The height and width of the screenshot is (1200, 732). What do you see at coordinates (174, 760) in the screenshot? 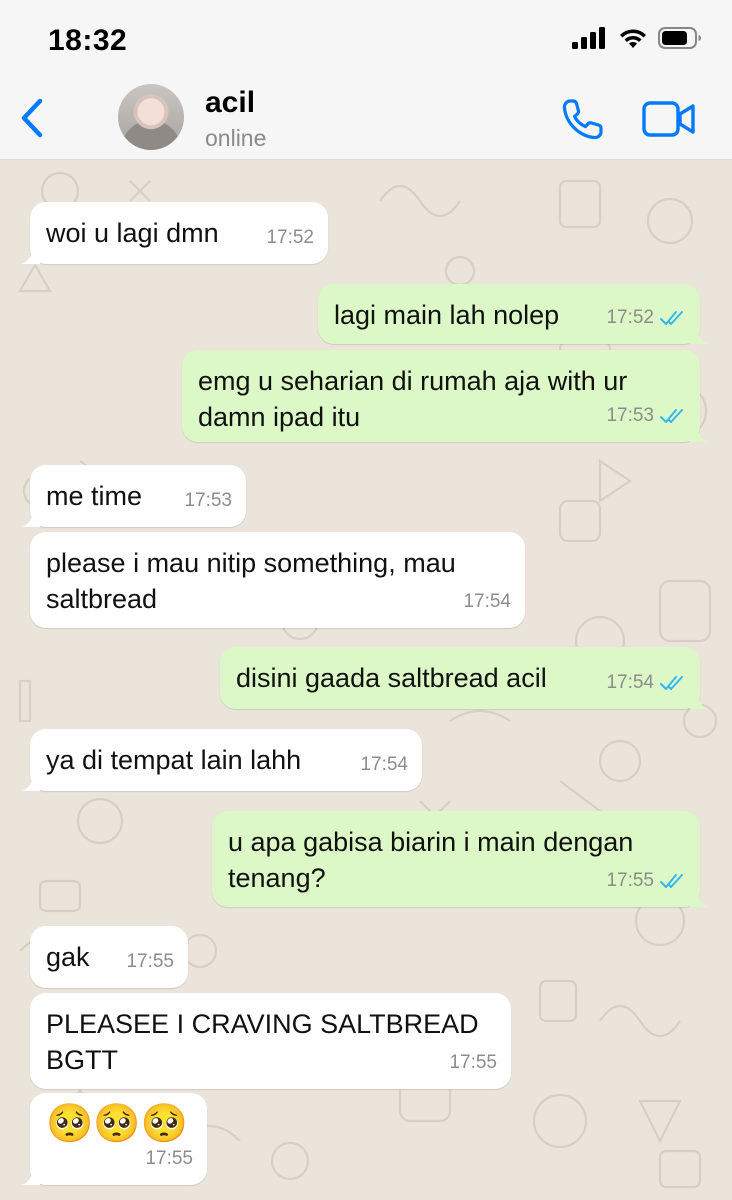
I see `message-text: ya di tempat lain lahh` at bounding box center [174, 760].